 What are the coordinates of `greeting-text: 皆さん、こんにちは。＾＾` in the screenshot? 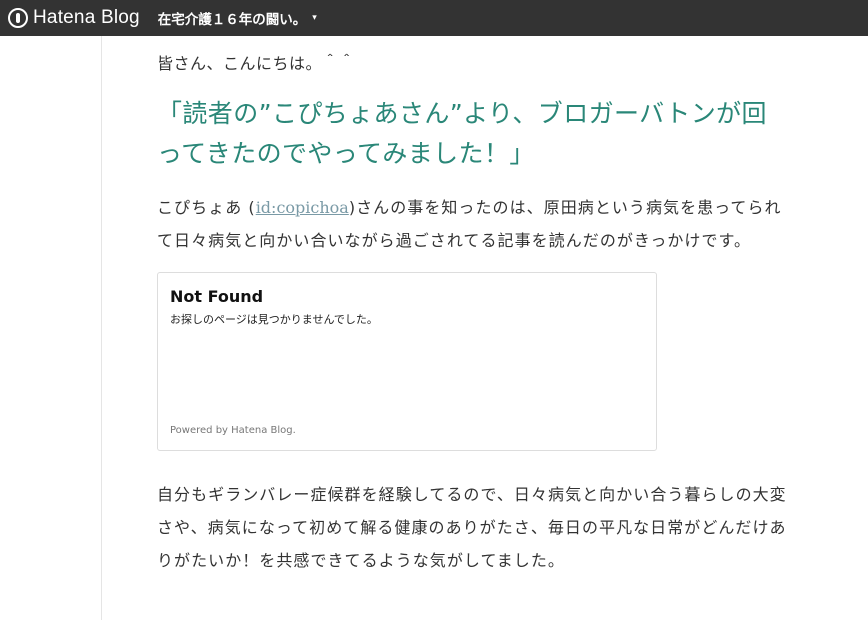 It's located at (256, 63).